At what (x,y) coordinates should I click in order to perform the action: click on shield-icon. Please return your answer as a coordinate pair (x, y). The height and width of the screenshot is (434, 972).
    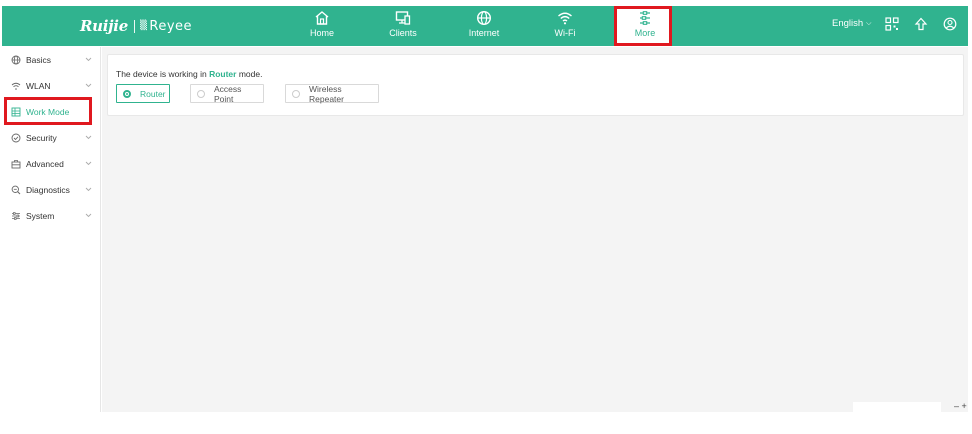
    Looking at the image, I should click on (16, 138).